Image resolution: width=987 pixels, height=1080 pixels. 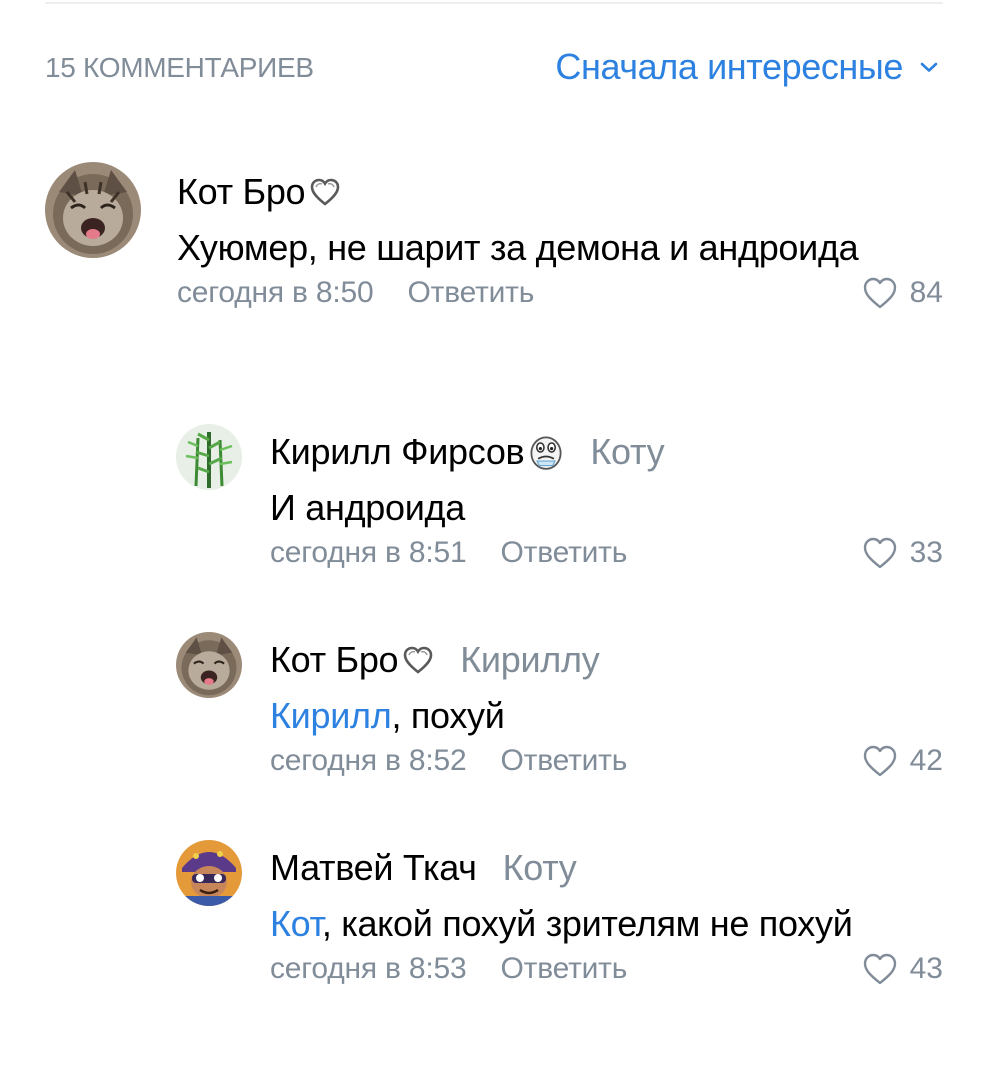 I want to click on sort-dropdown-button: Сначала интересные, so click(x=748, y=67).